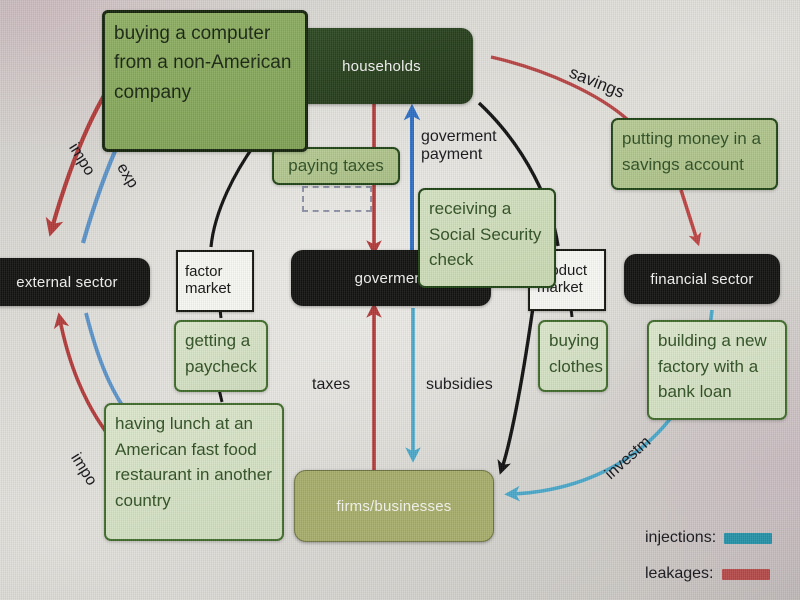 The height and width of the screenshot is (600, 800). I want to click on sector-external-sector-label: external sector, so click(67, 282).